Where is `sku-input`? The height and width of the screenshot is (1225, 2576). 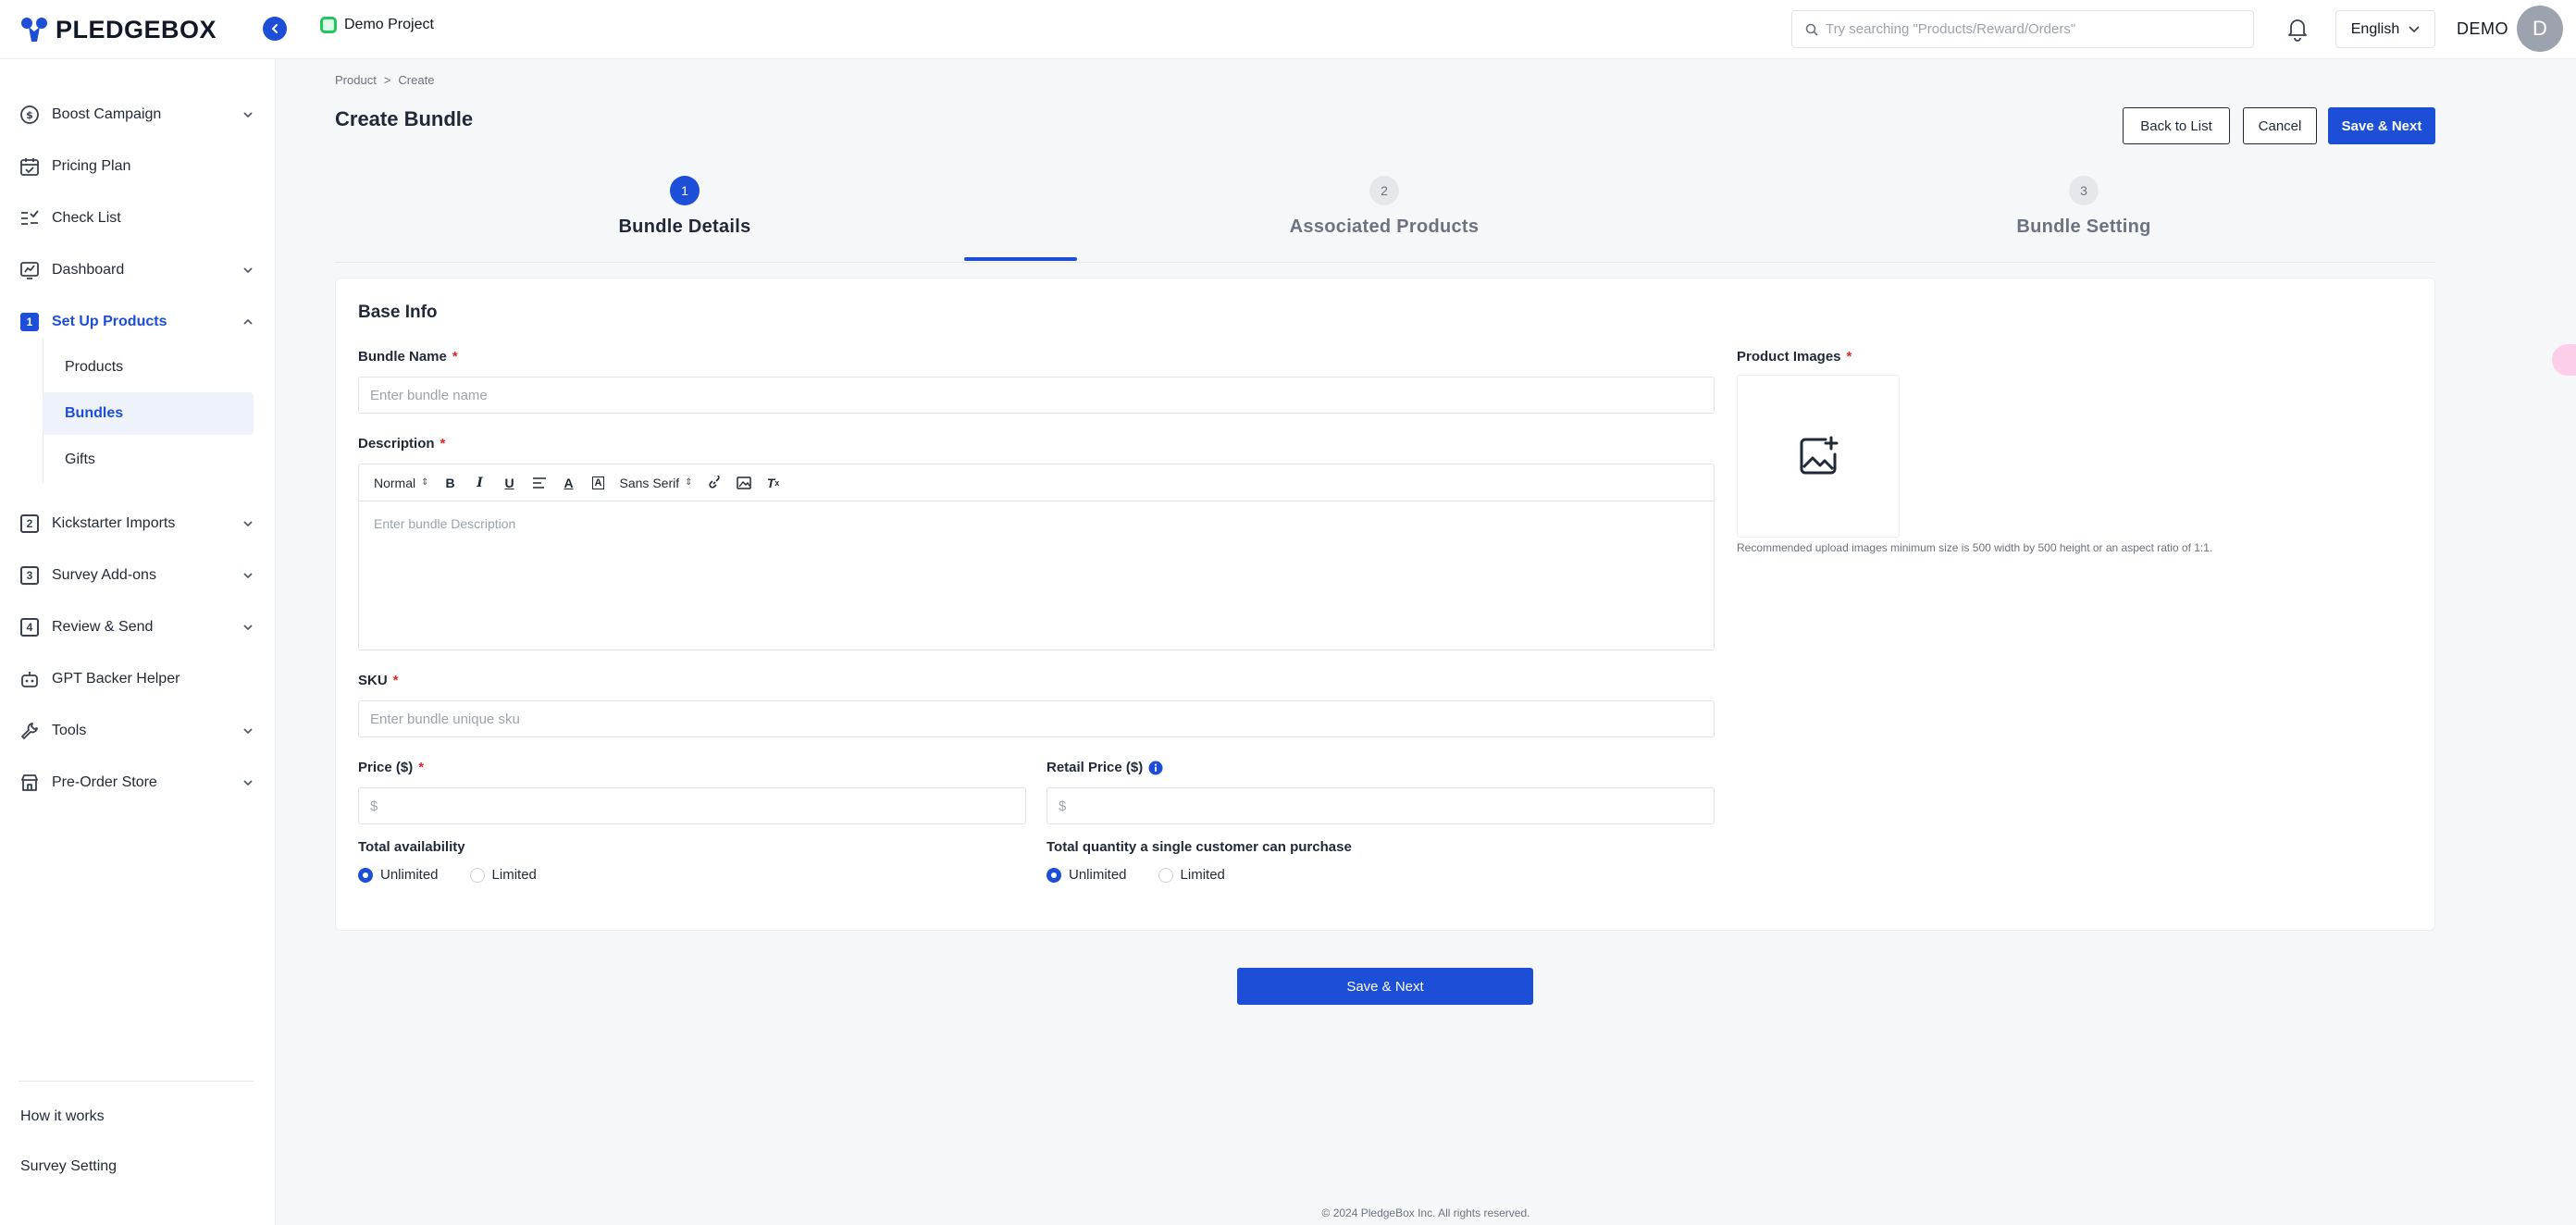 sku-input is located at coordinates (1037, 718).